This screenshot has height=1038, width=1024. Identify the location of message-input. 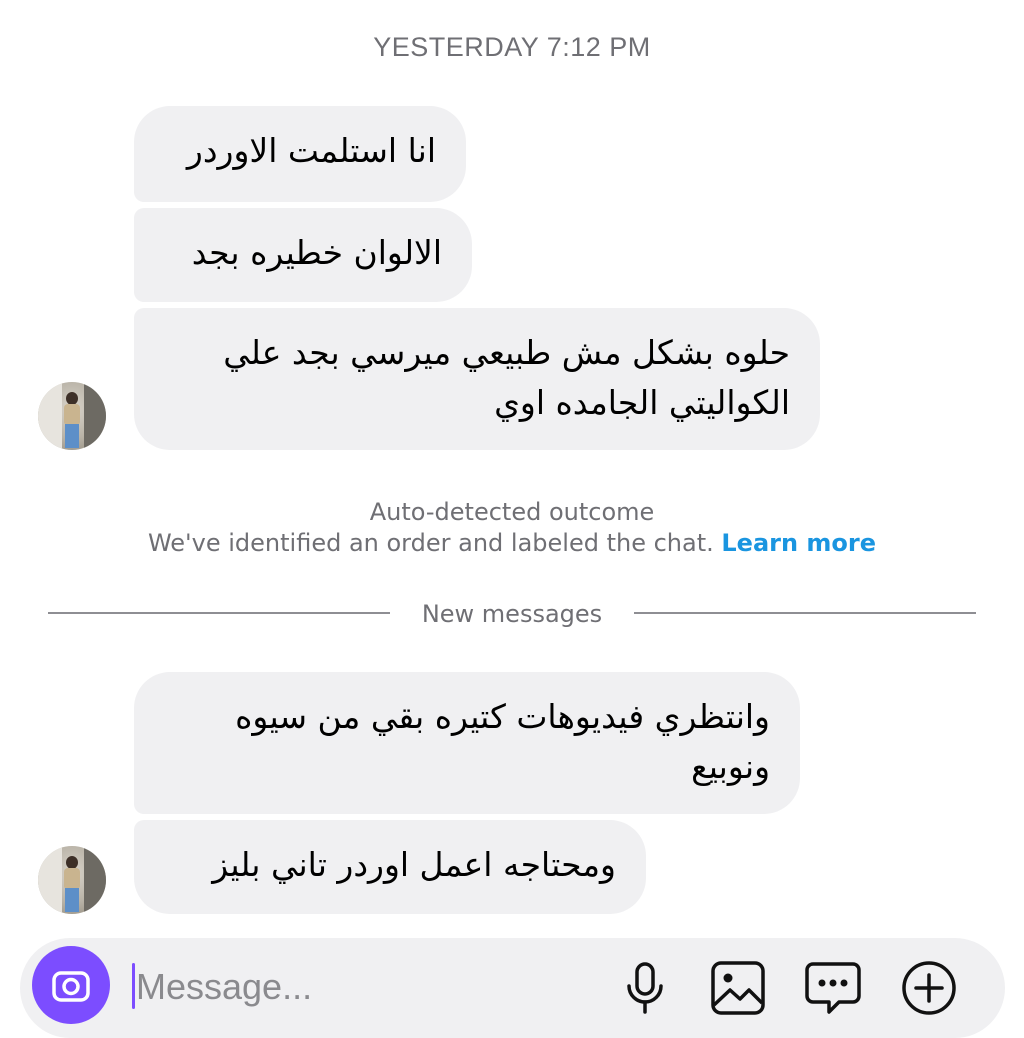
(366, 987).